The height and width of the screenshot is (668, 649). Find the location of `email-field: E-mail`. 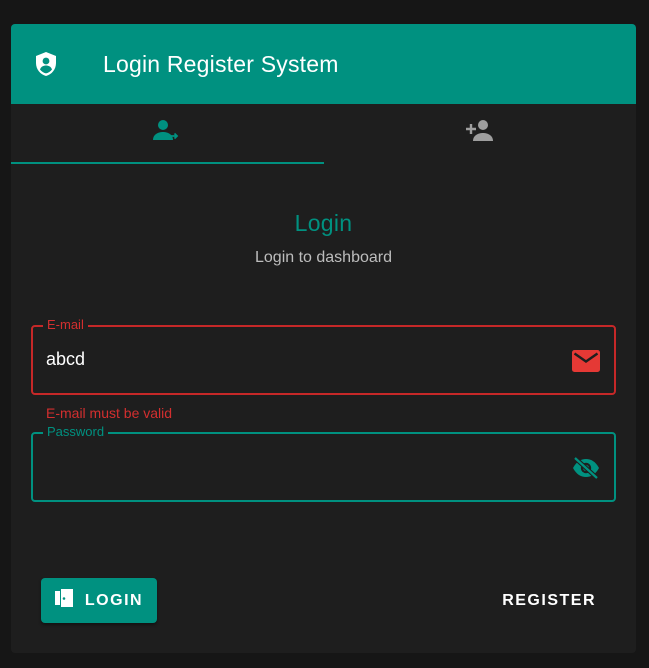

email-field: E-mail is located at coordinates (323, 356).